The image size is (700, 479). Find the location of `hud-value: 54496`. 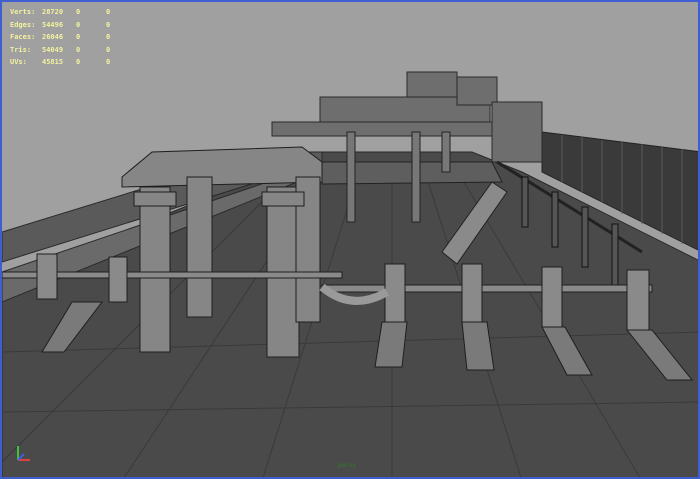

hud-value: 54496 is located at coordinates (53, 24).